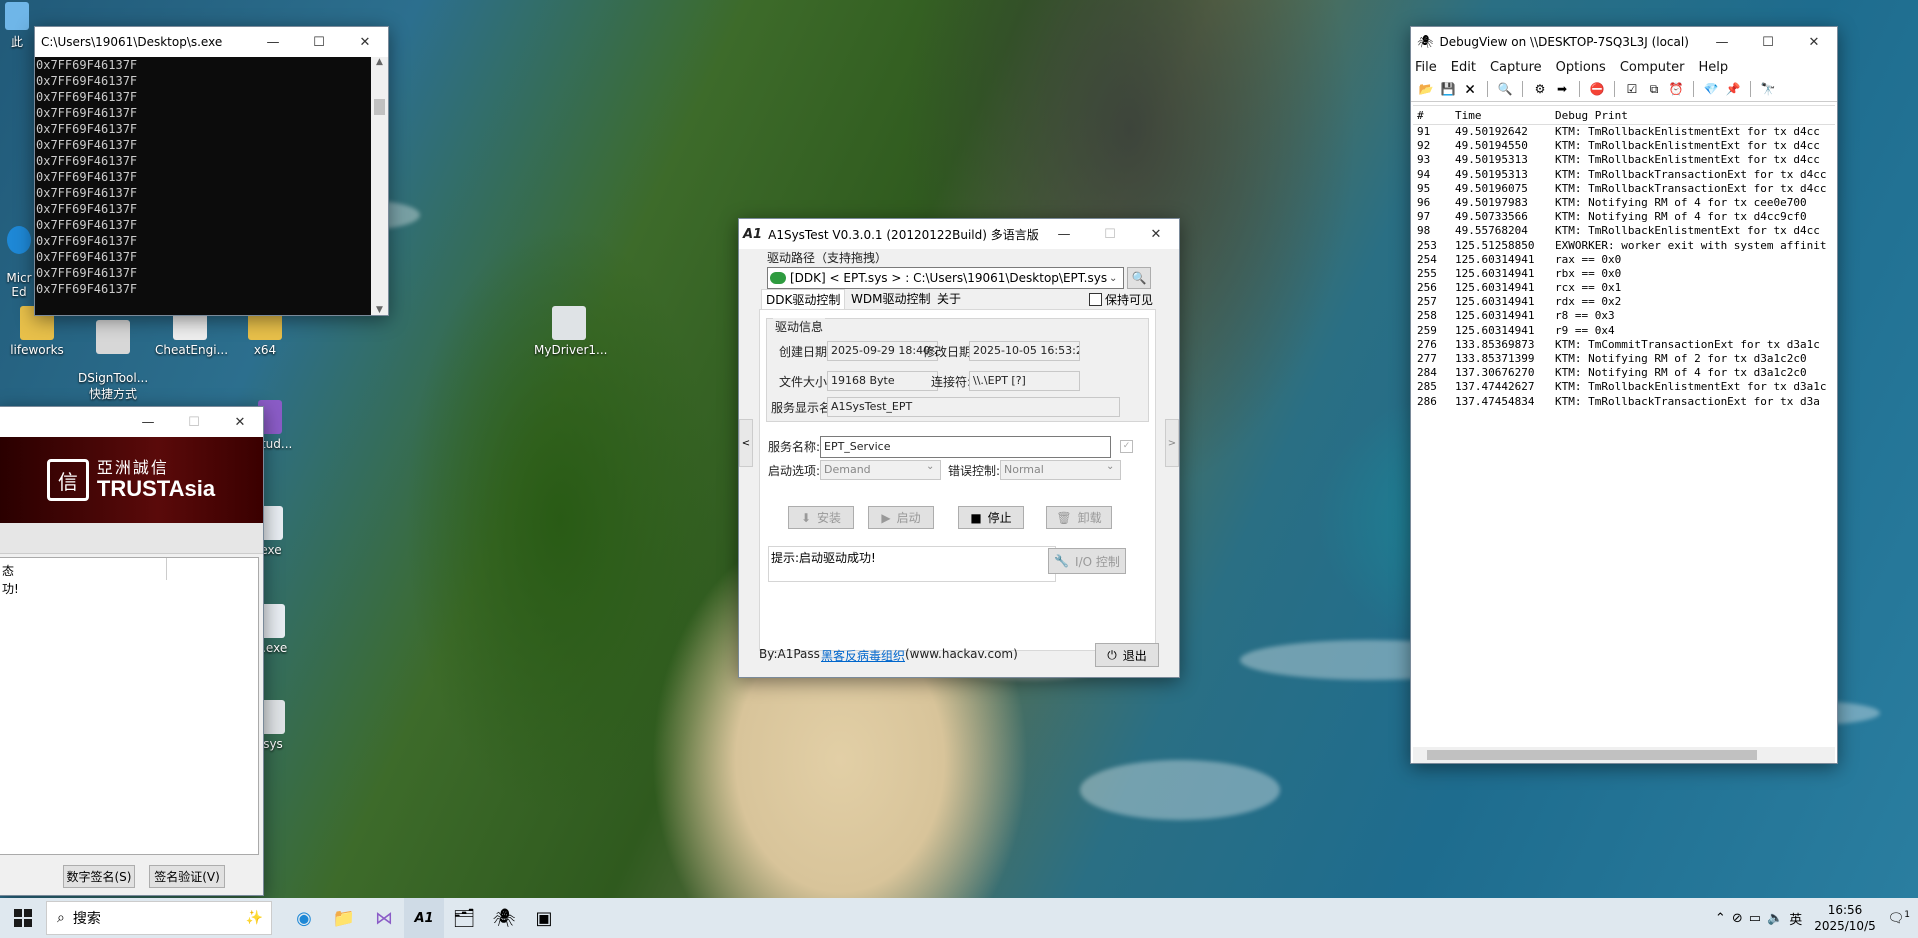  I want to click on io-control-button: 🔧 I/O 控制, so click(1087, 561).